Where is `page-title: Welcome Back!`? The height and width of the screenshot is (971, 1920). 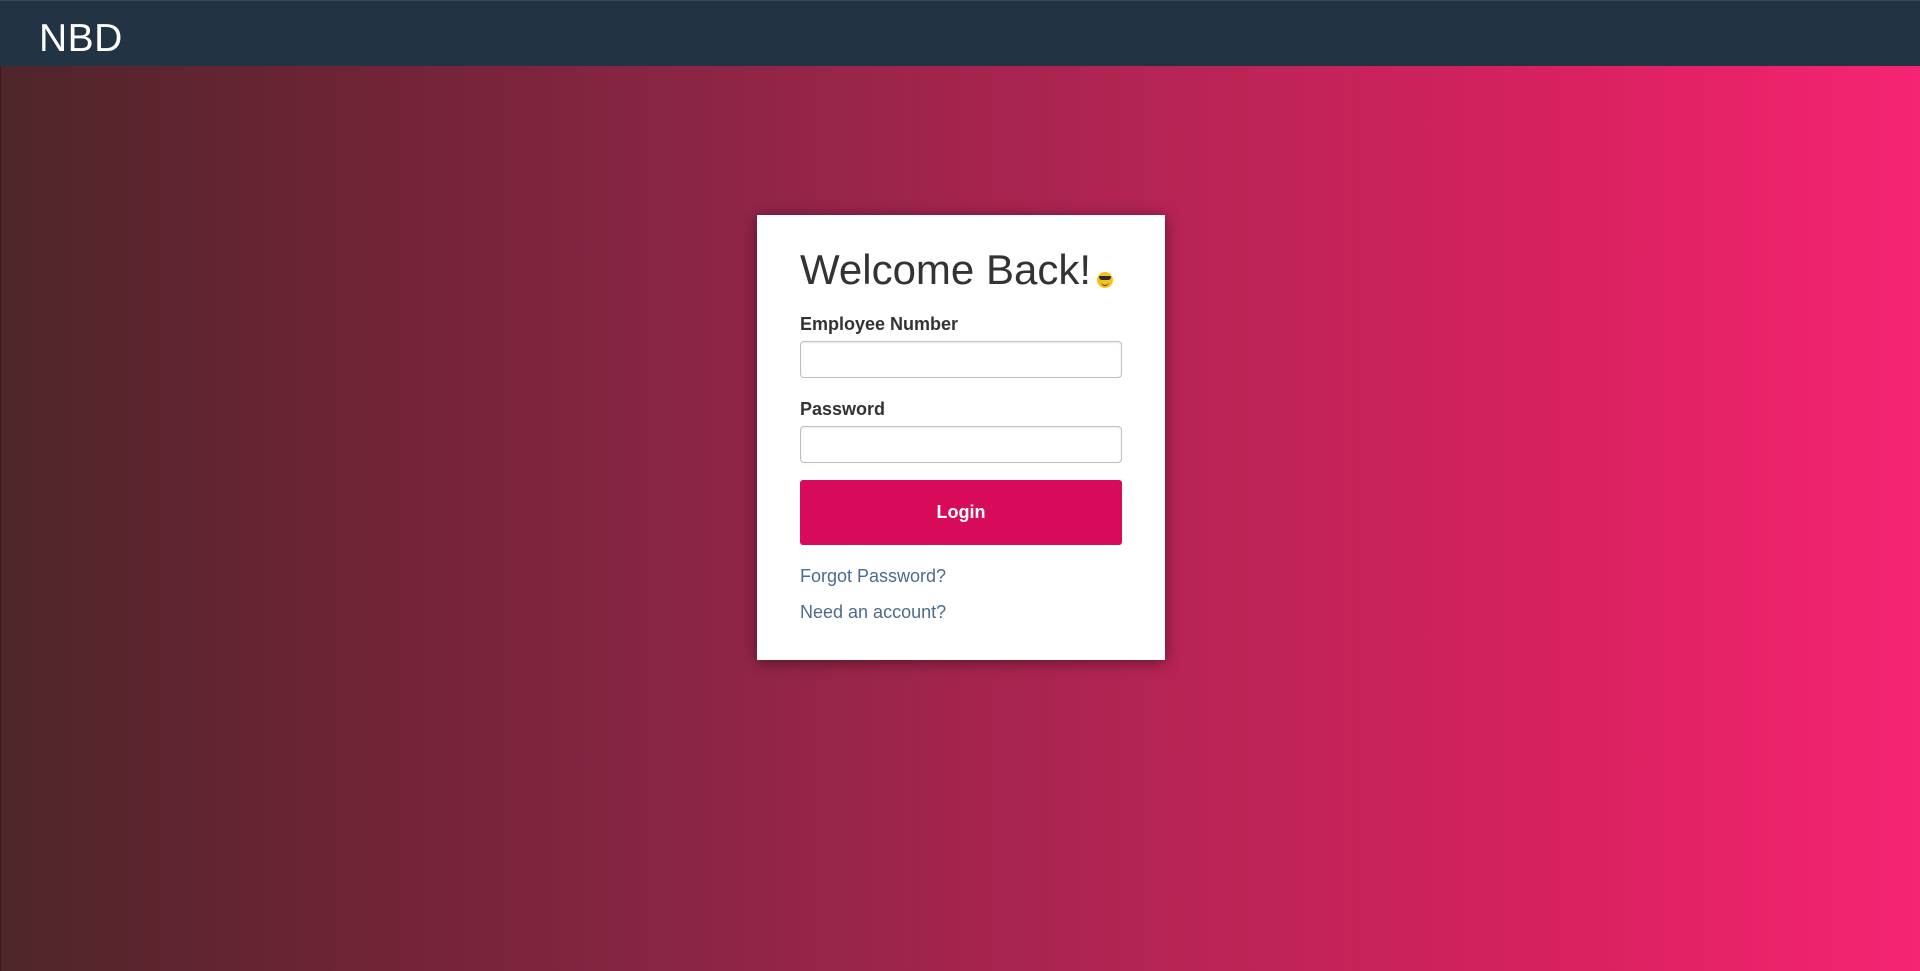 page-title: Welcome Back! is located at coordinates (956, 270).